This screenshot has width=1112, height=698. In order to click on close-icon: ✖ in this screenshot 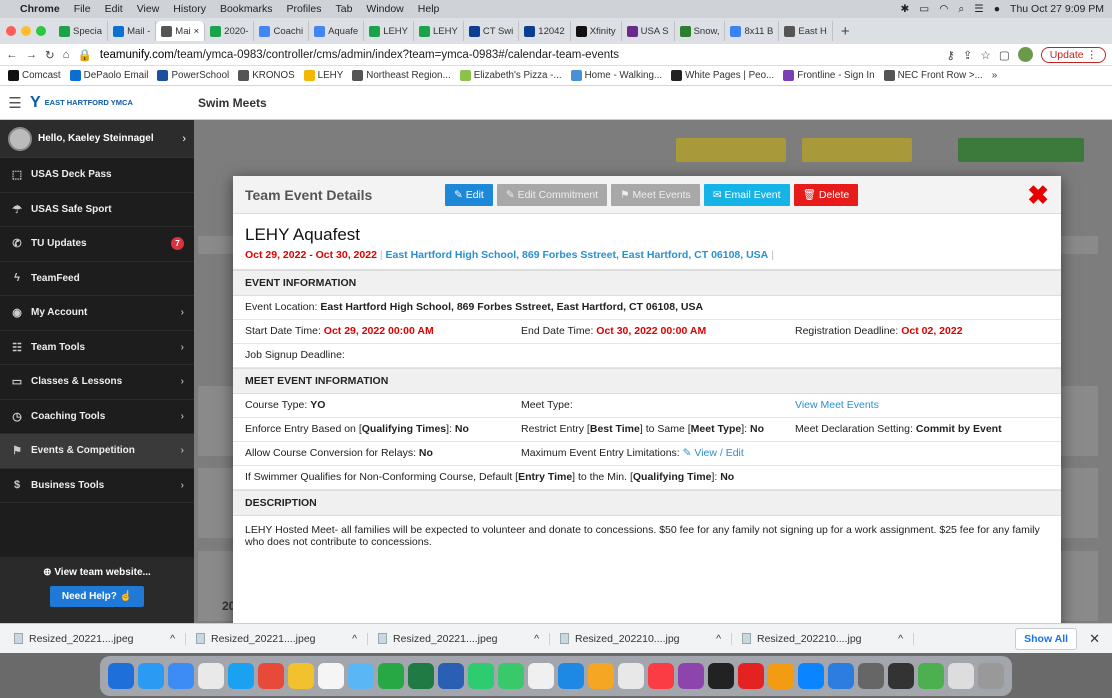, I will do `click(1038, 195)`.